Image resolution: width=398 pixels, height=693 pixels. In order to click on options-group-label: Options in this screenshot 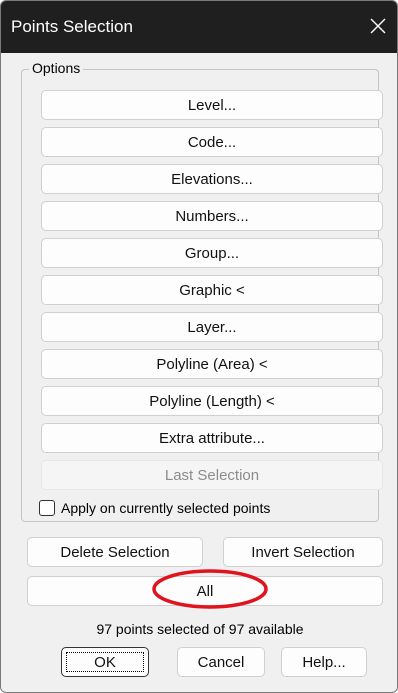, I will do `click(56, 68)`.